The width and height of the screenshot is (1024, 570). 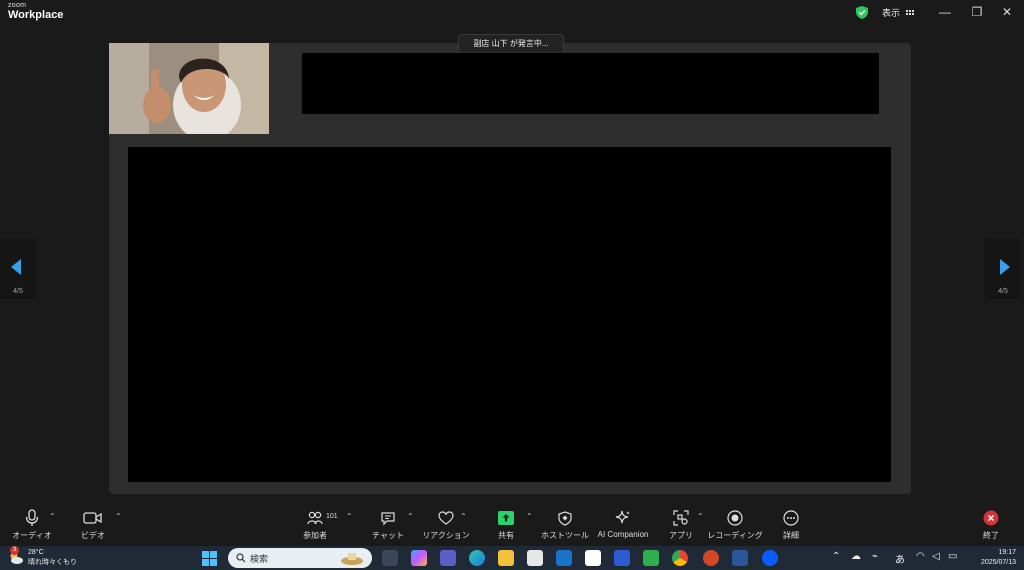 I want to click on sparkle-icon, so click(x=623, y=518).